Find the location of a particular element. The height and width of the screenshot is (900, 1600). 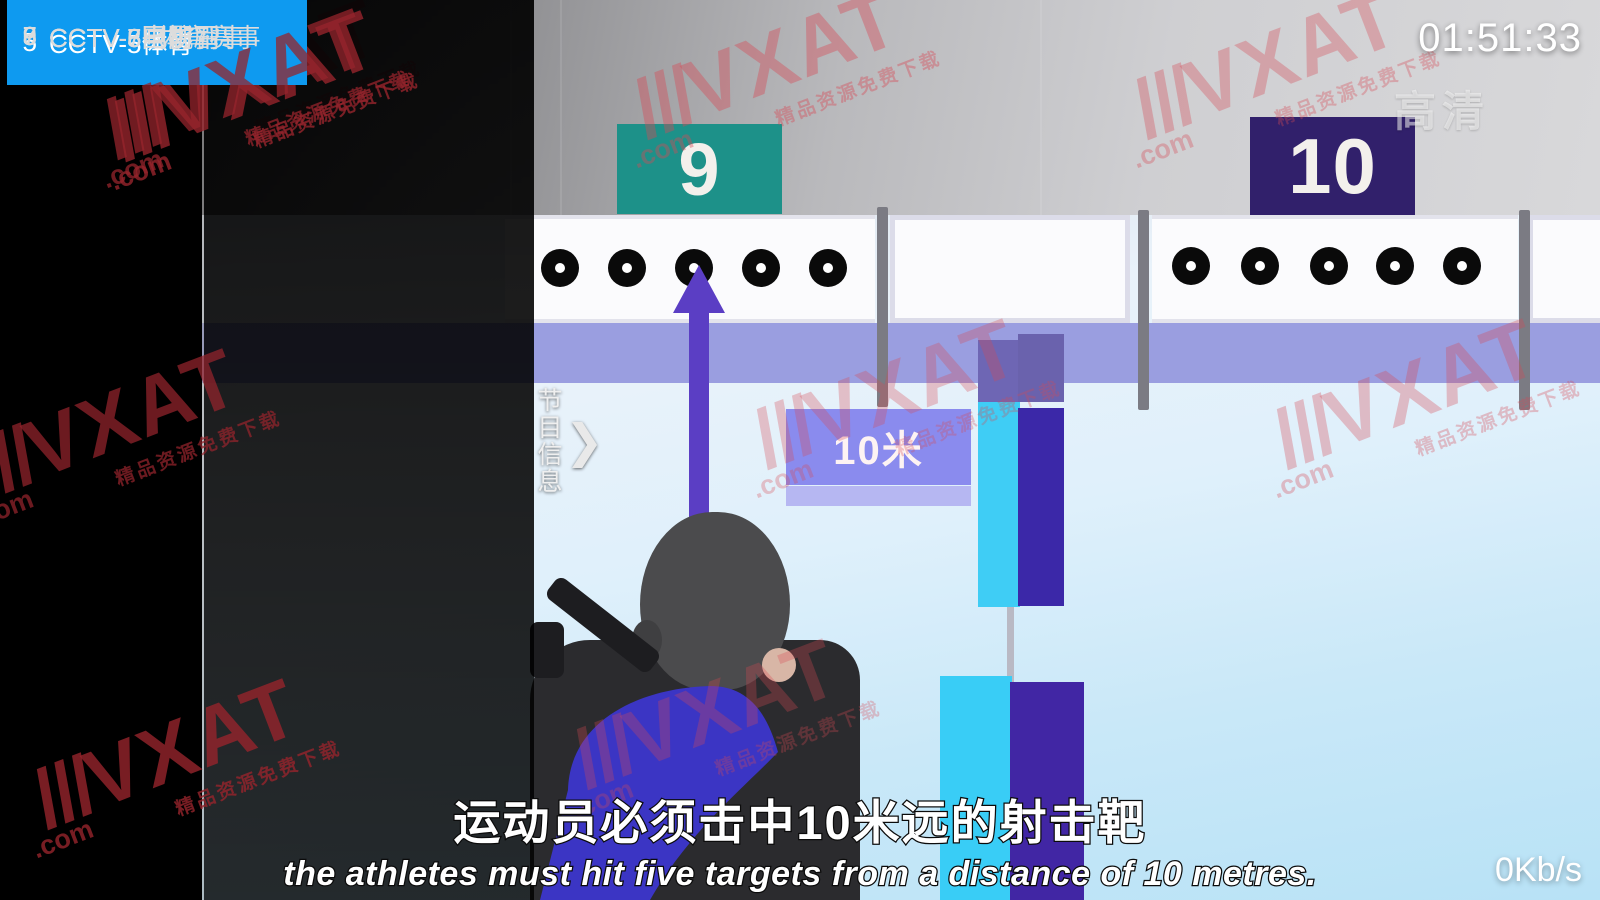

channel-name: CCTV-8电视剧 is located at coordinates (134, 37).